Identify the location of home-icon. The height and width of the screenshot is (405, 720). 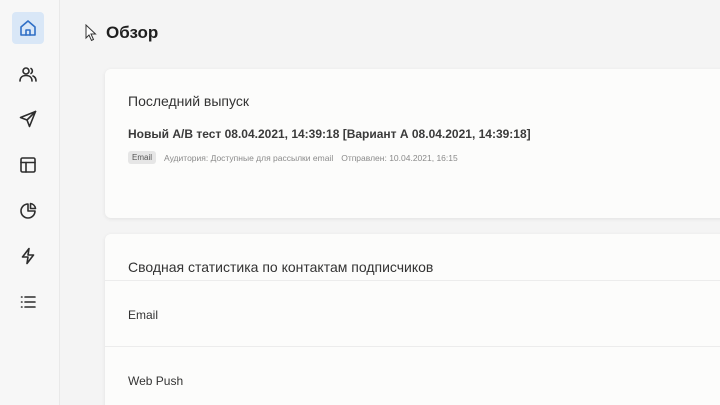
(28, 28).